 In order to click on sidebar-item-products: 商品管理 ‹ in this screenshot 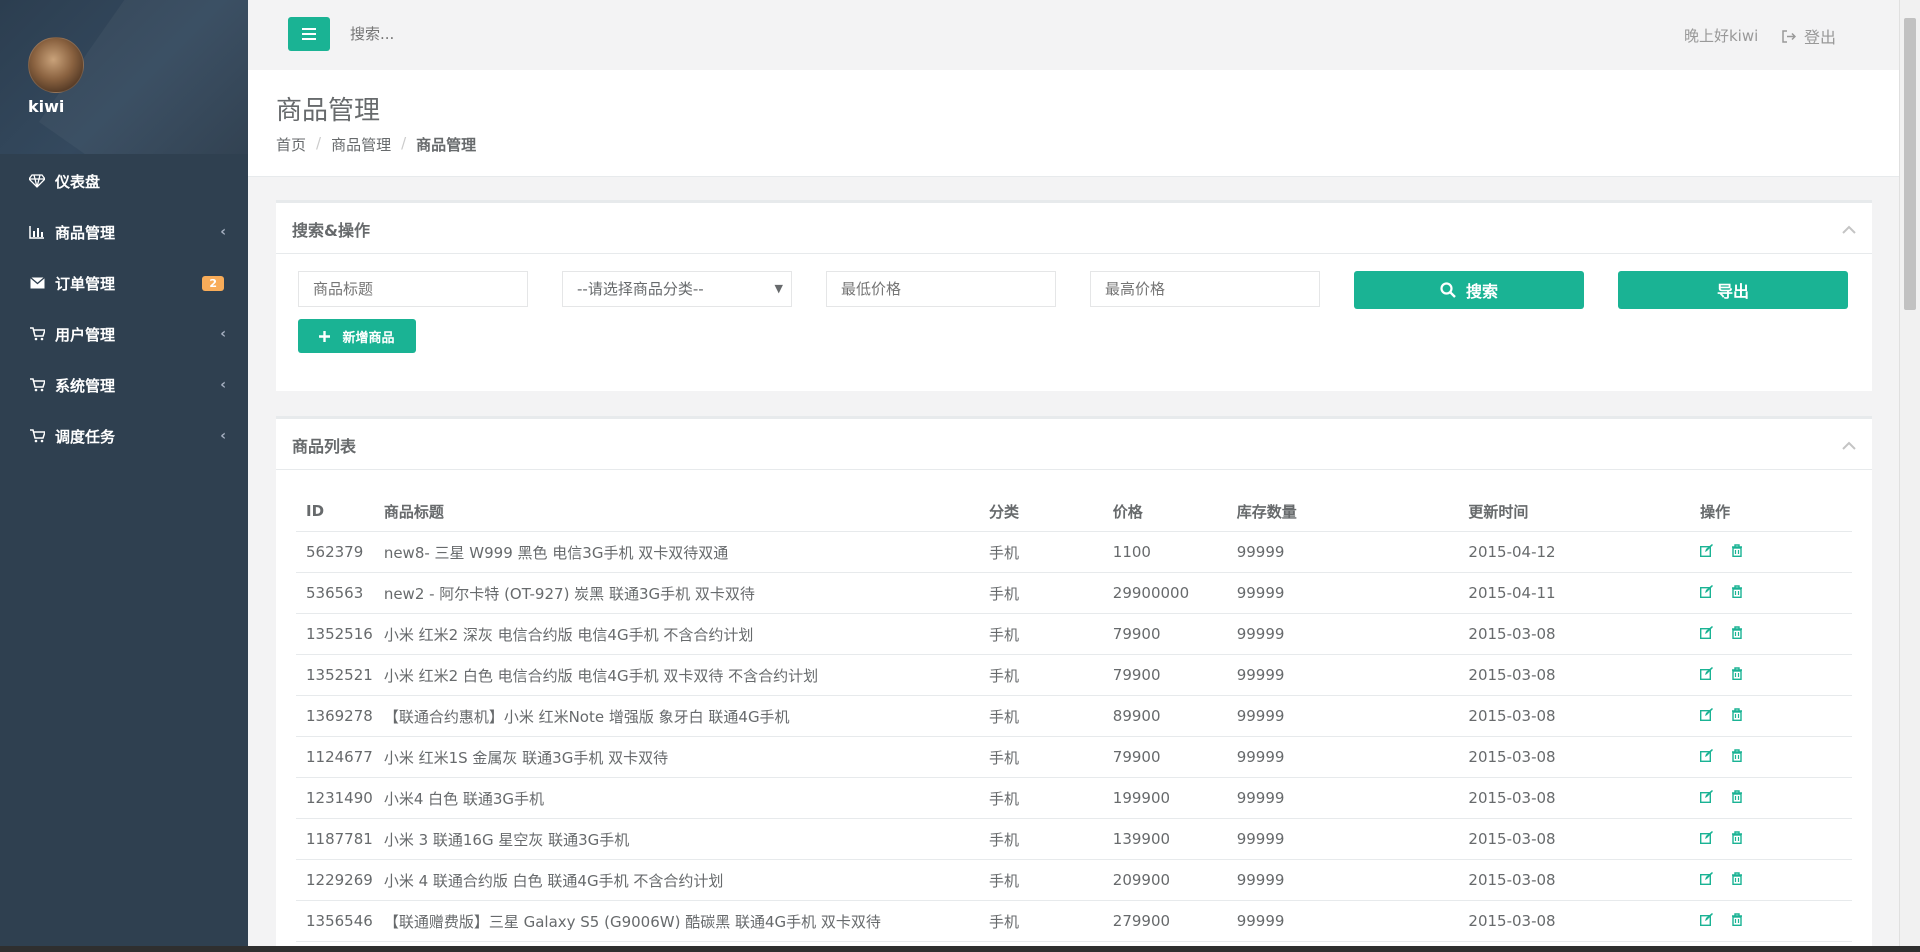, I will do `click(124, 232)`.